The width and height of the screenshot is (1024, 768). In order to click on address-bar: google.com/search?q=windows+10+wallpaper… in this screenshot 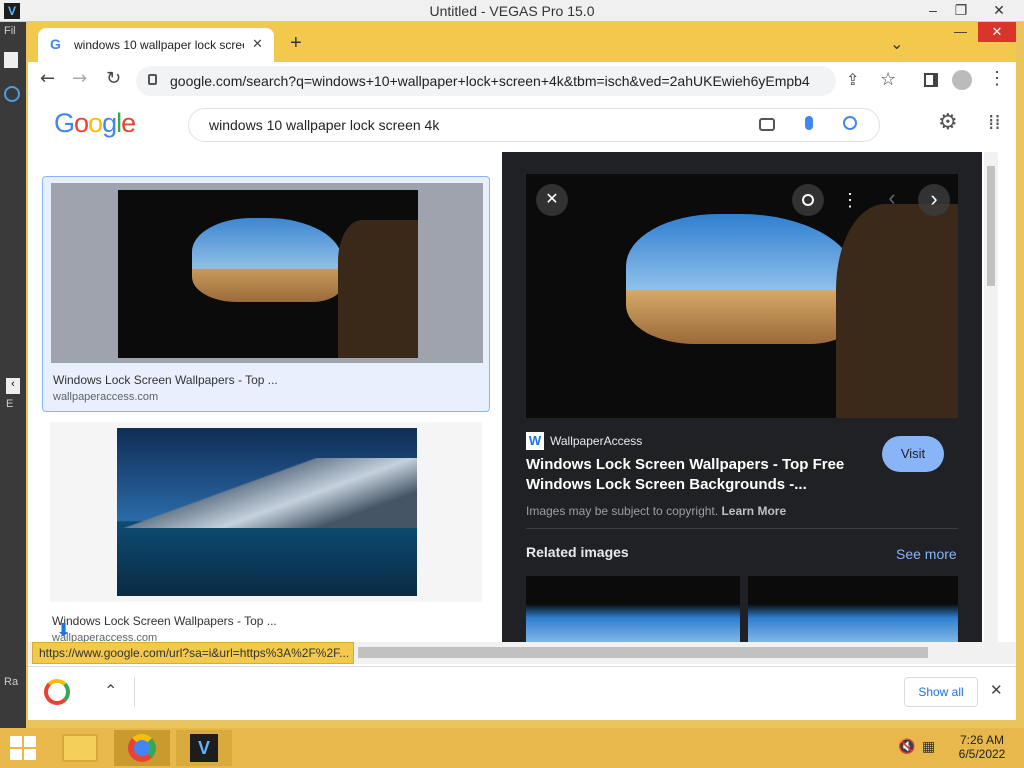, I will do `click(516, 81)`.